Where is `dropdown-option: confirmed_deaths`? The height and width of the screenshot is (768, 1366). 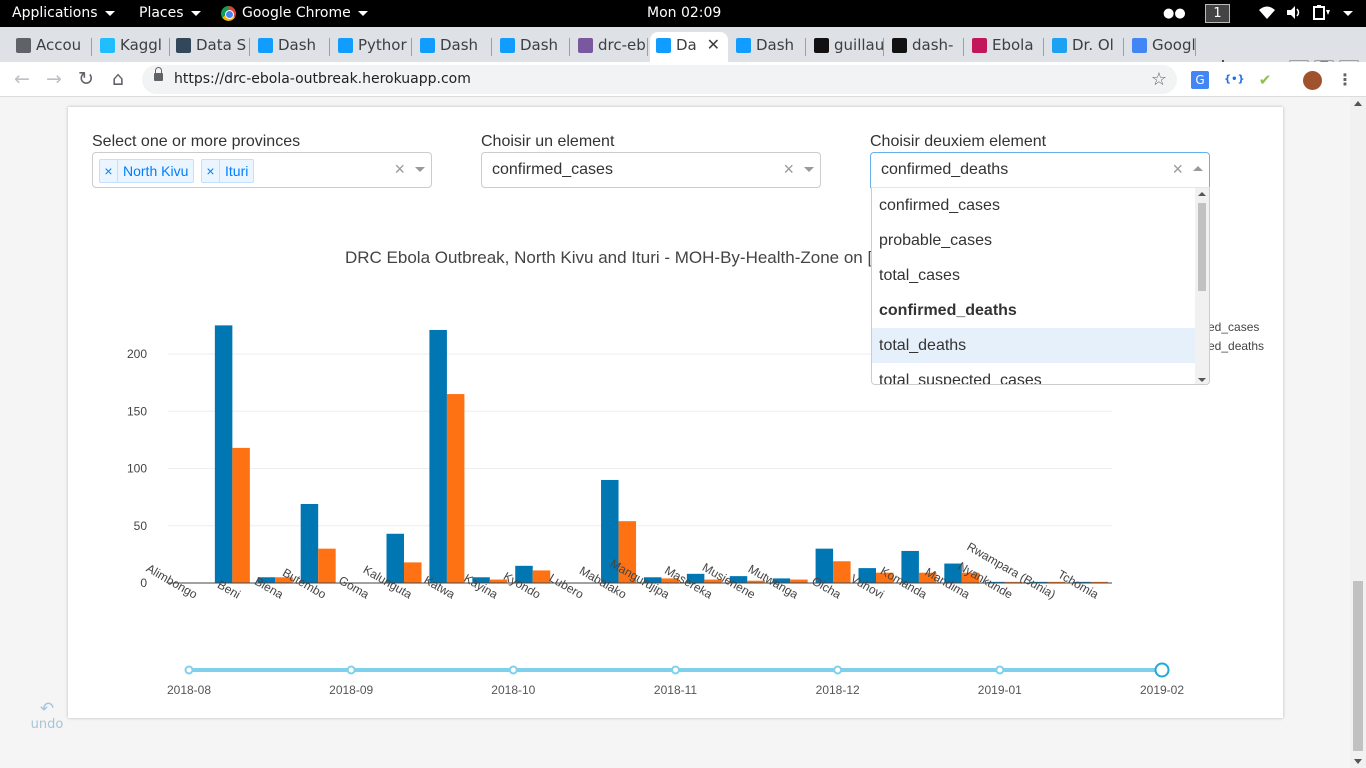
dropdown-option: confirmed_deaths is located at coordinates (1034, 310).